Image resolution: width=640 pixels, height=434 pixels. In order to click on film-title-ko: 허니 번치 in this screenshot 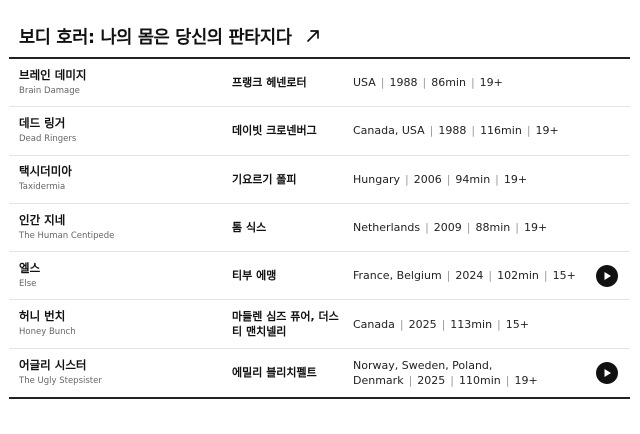, I will do `click(47, 316)`.